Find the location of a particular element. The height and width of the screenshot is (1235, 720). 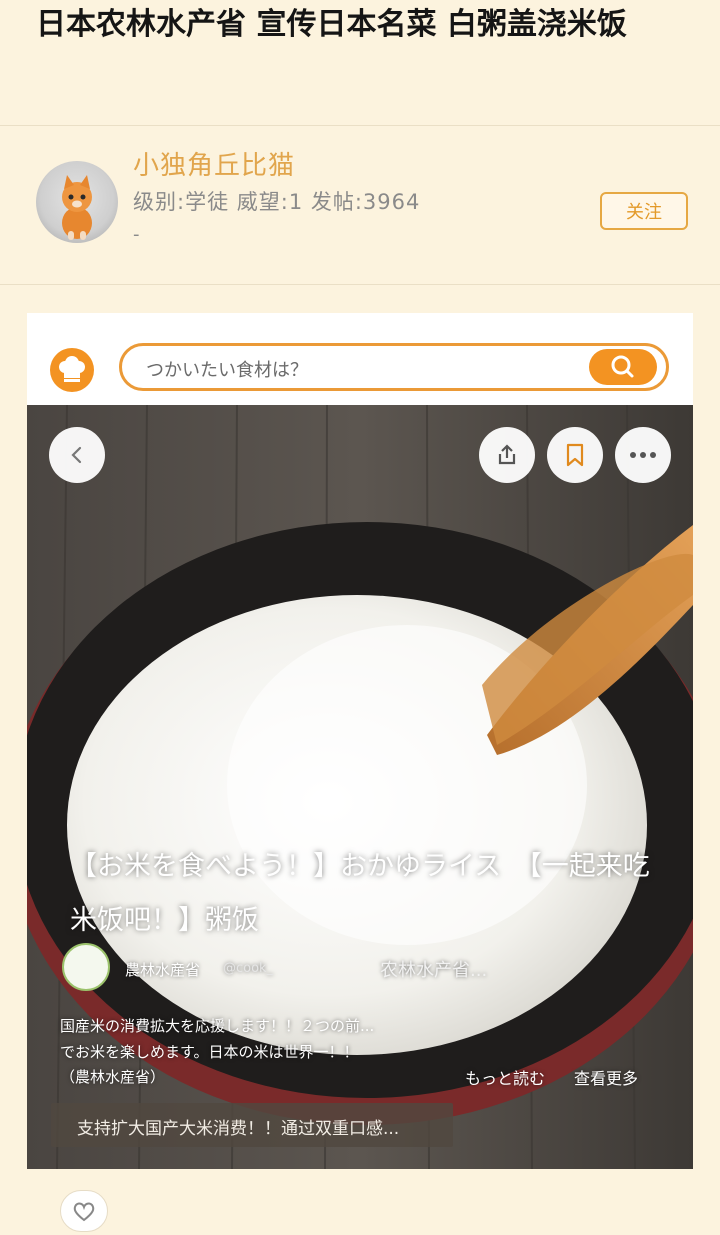

source-logo is located at coordinates (86, 967).